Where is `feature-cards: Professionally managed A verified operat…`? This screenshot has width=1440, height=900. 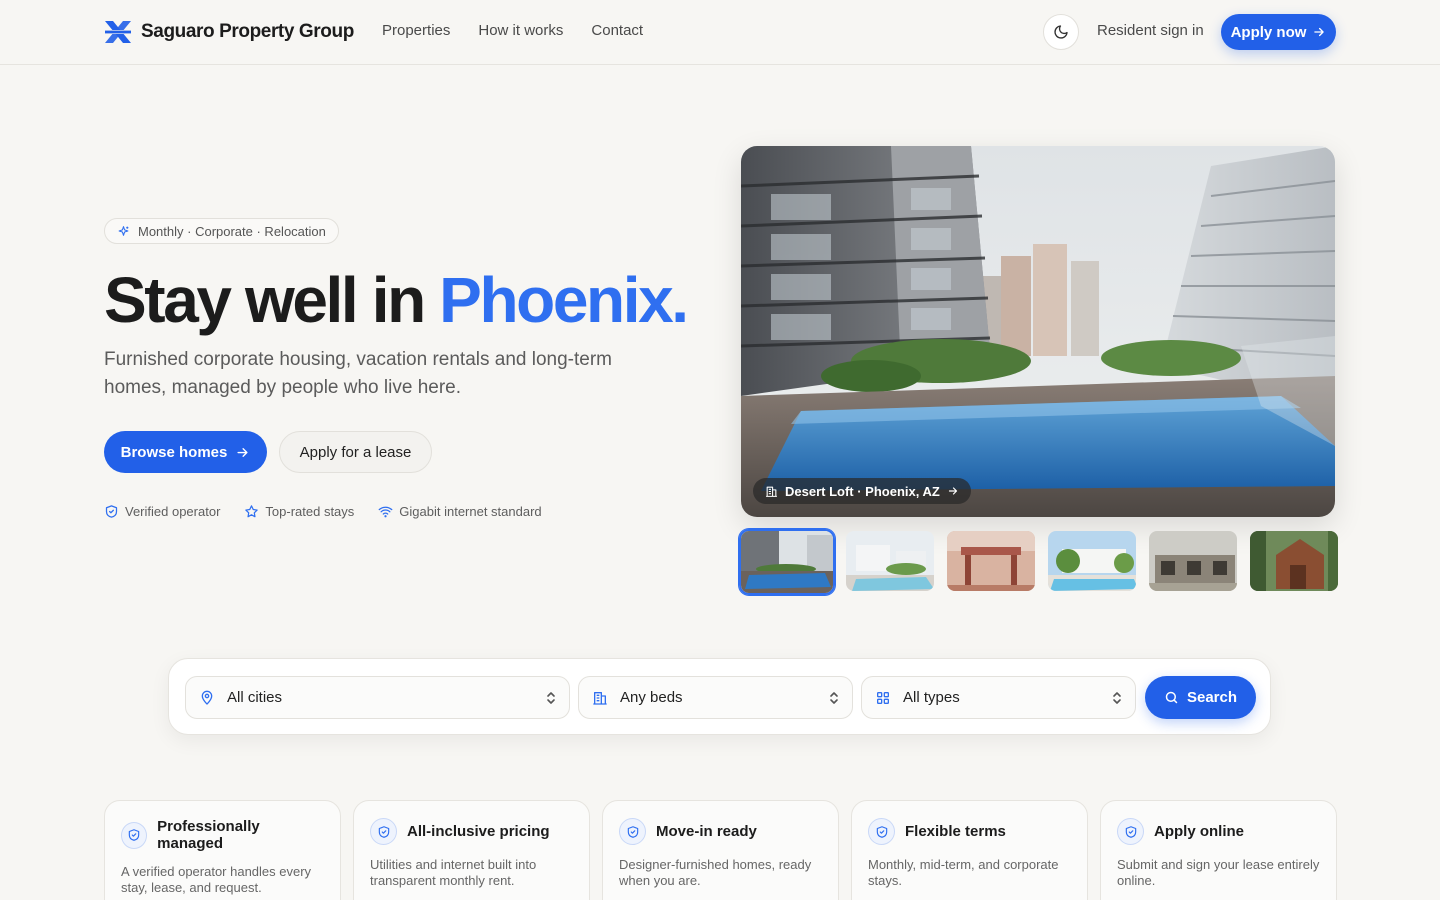 feature-cards: Professionally managed A verified operat… is located at coordinates (720, 850).